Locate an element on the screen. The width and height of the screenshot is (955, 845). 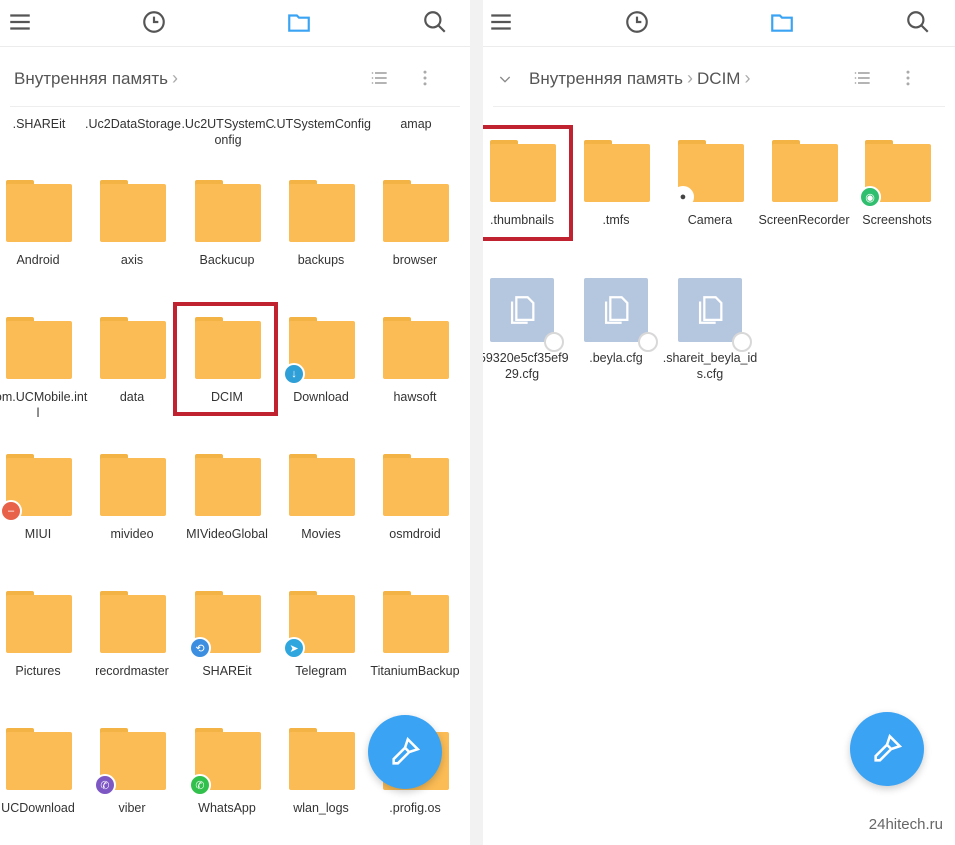
folder-label: wlan_logs is located at coordinates (321, 808).